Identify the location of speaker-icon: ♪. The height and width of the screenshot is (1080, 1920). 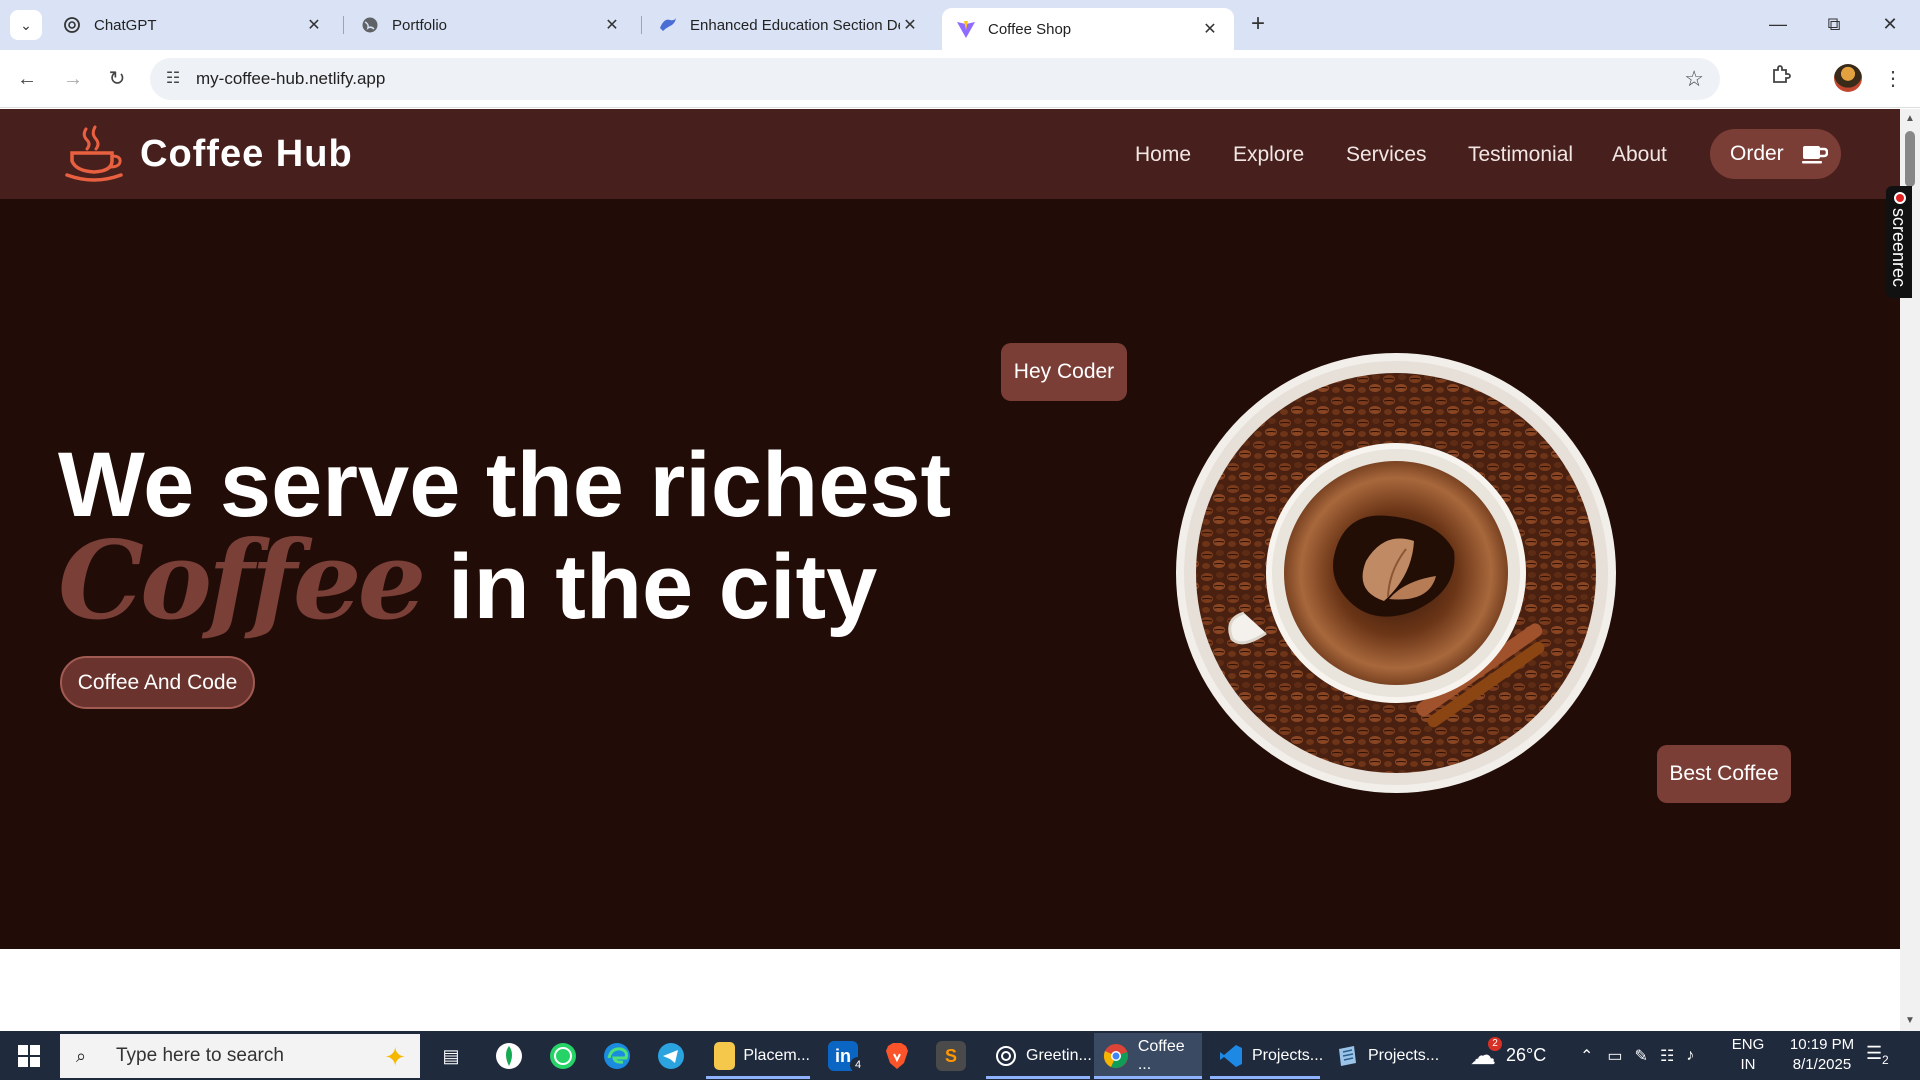
(1690, 1056).